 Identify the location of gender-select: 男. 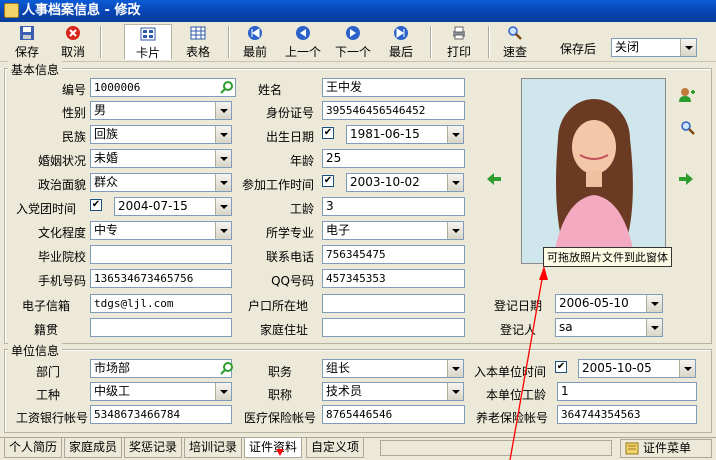
(161, 110).